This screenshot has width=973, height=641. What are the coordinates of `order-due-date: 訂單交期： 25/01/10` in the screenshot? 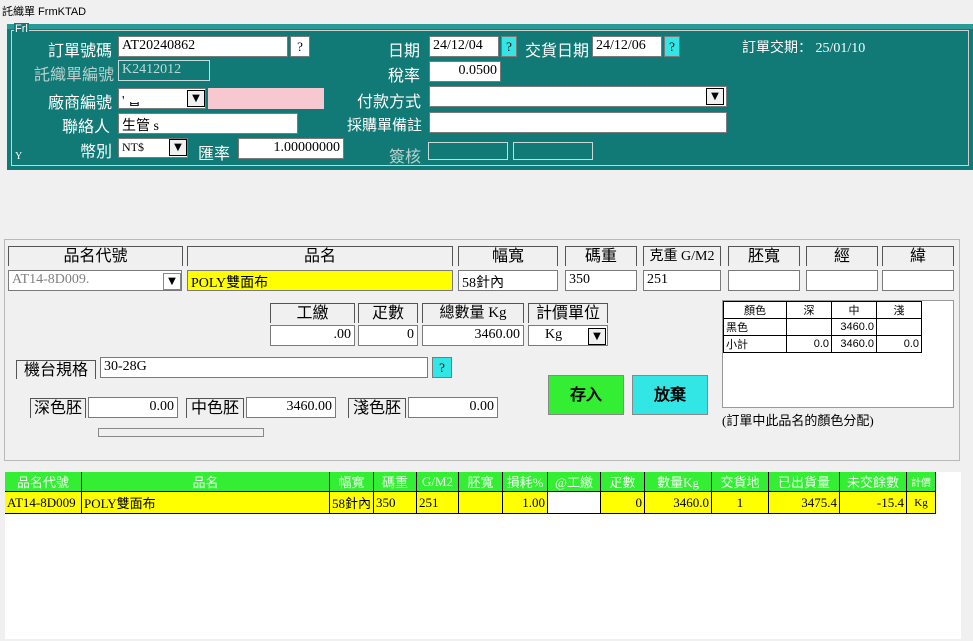 It's located at (804, 48).